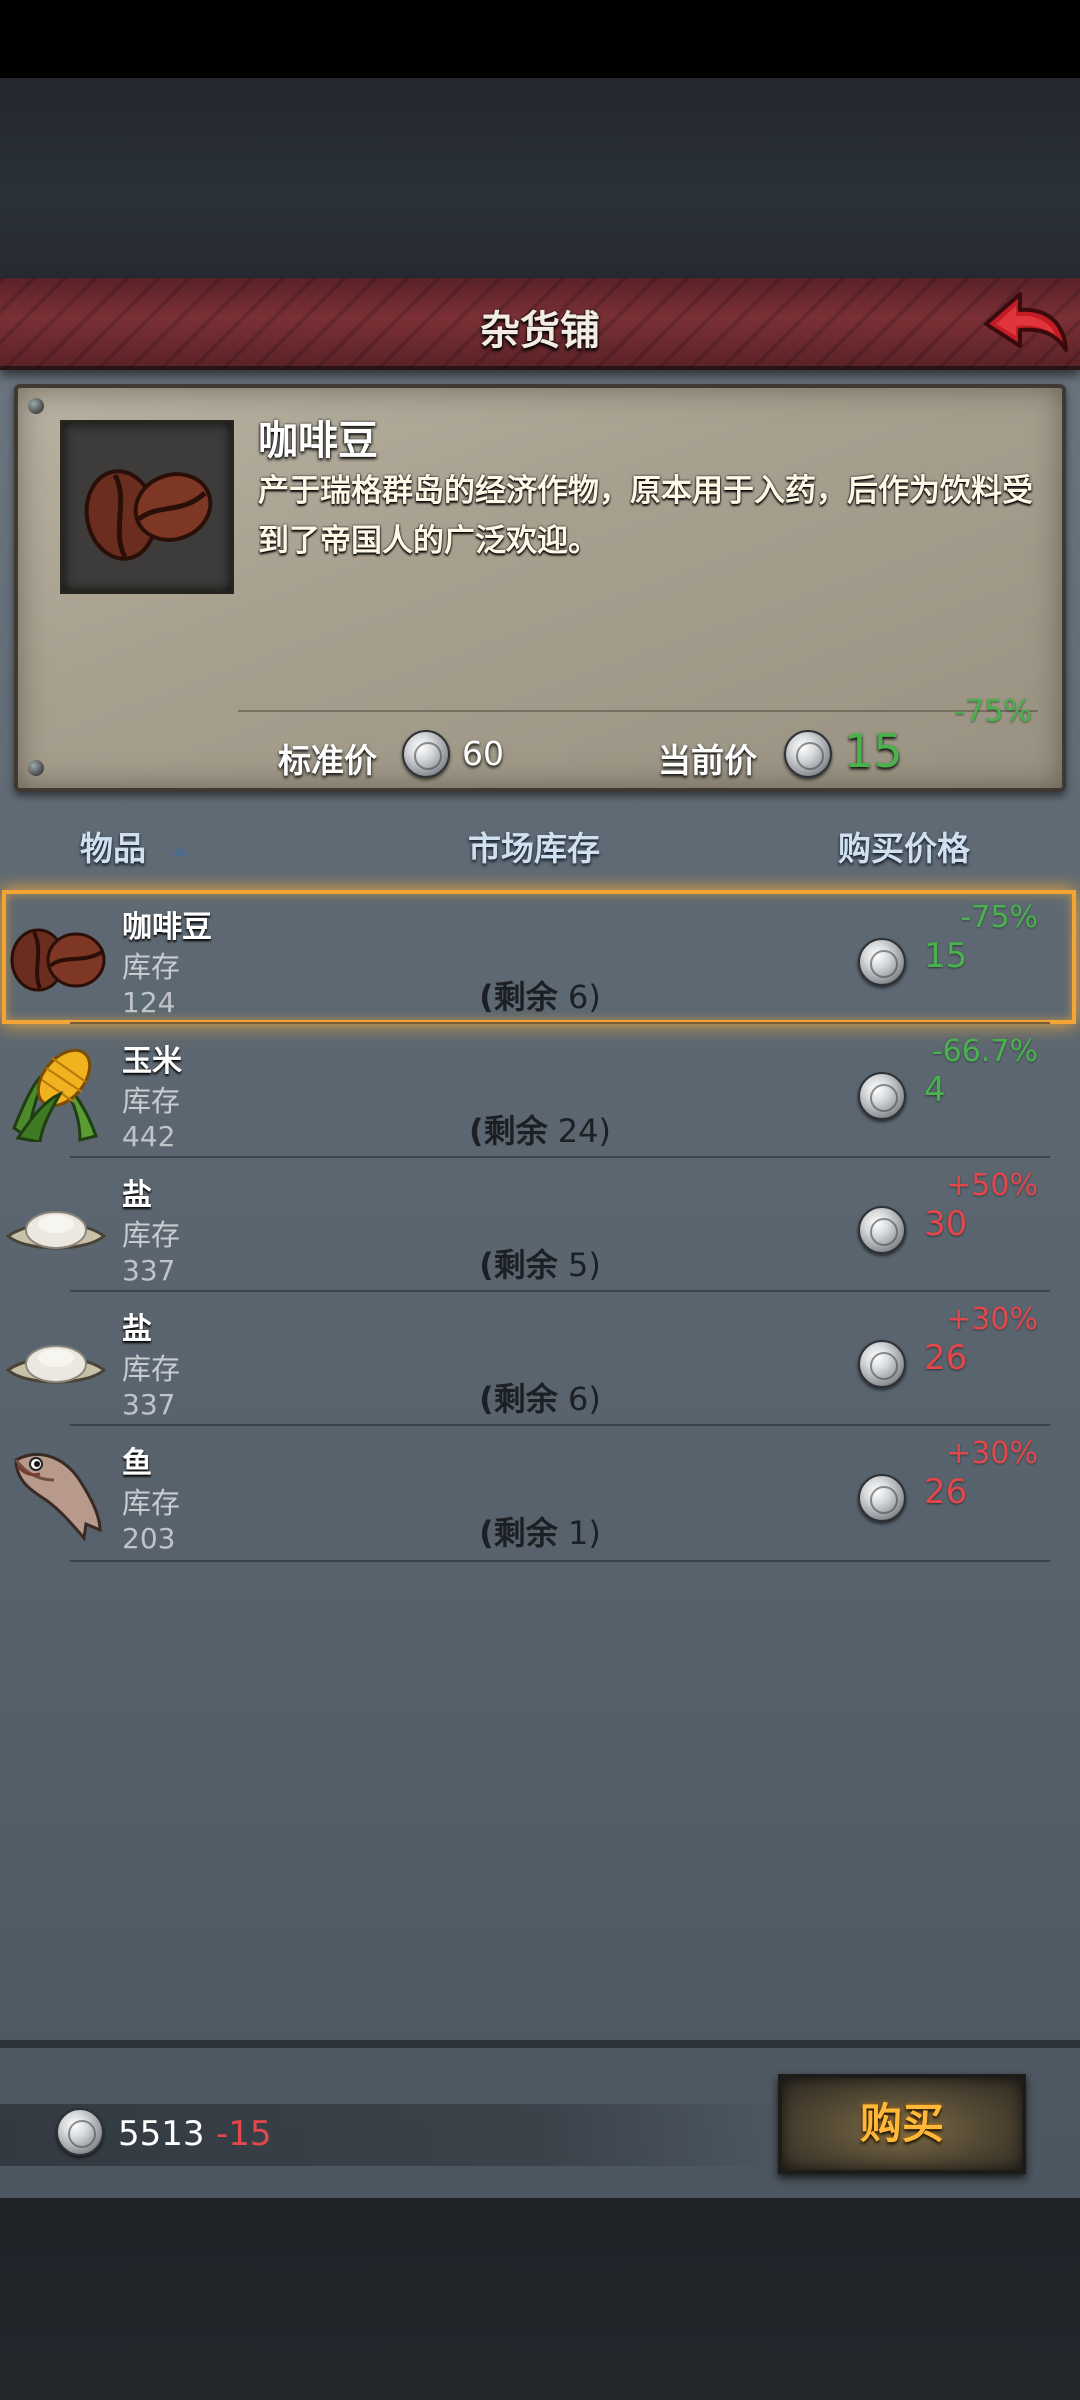 This screenshot has width=1080, height=2400. I want to click on price-change: -75%, so click(999, 917).